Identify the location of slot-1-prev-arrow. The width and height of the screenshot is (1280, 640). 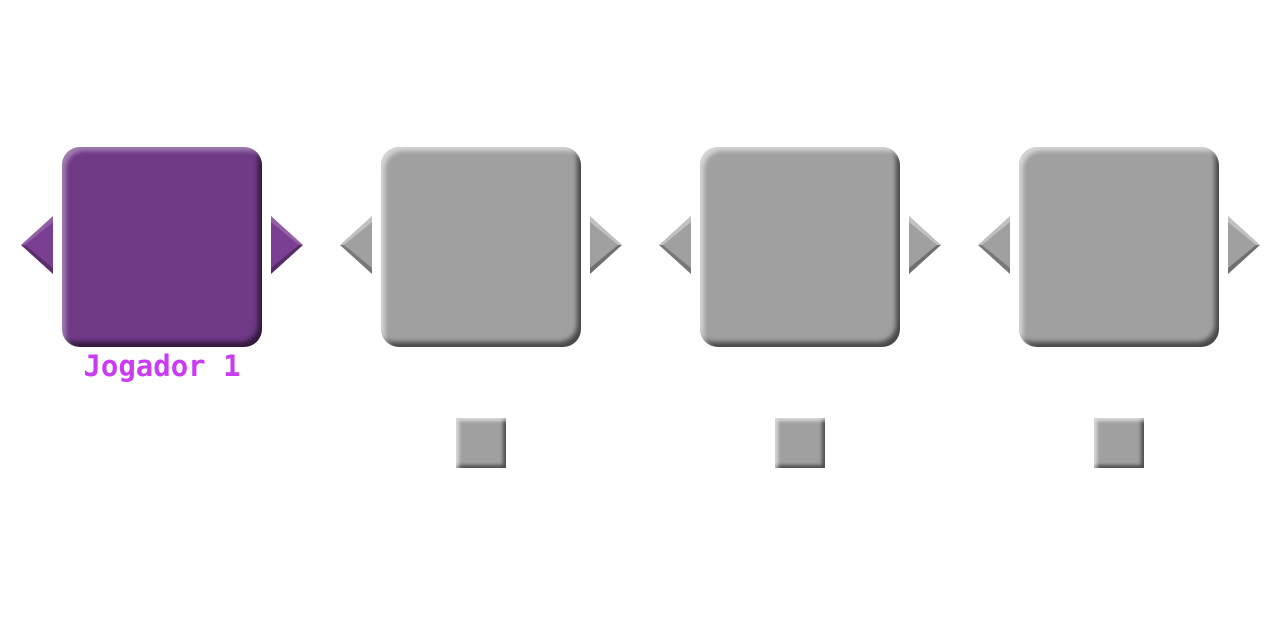
(37, 245).